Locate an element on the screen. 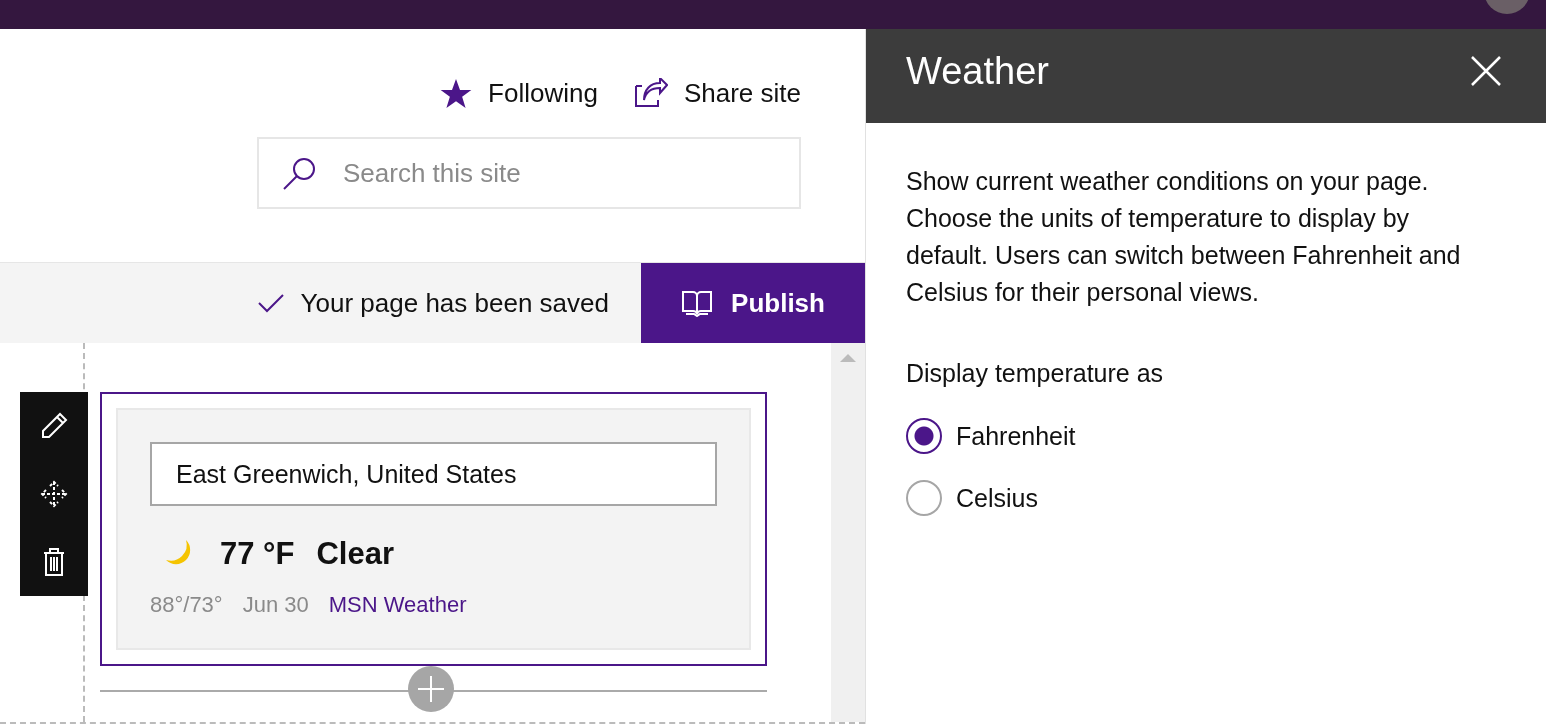 This screenshot has width=1546, height=724. temperature: 77 °F is located at coordinates (257, 554).